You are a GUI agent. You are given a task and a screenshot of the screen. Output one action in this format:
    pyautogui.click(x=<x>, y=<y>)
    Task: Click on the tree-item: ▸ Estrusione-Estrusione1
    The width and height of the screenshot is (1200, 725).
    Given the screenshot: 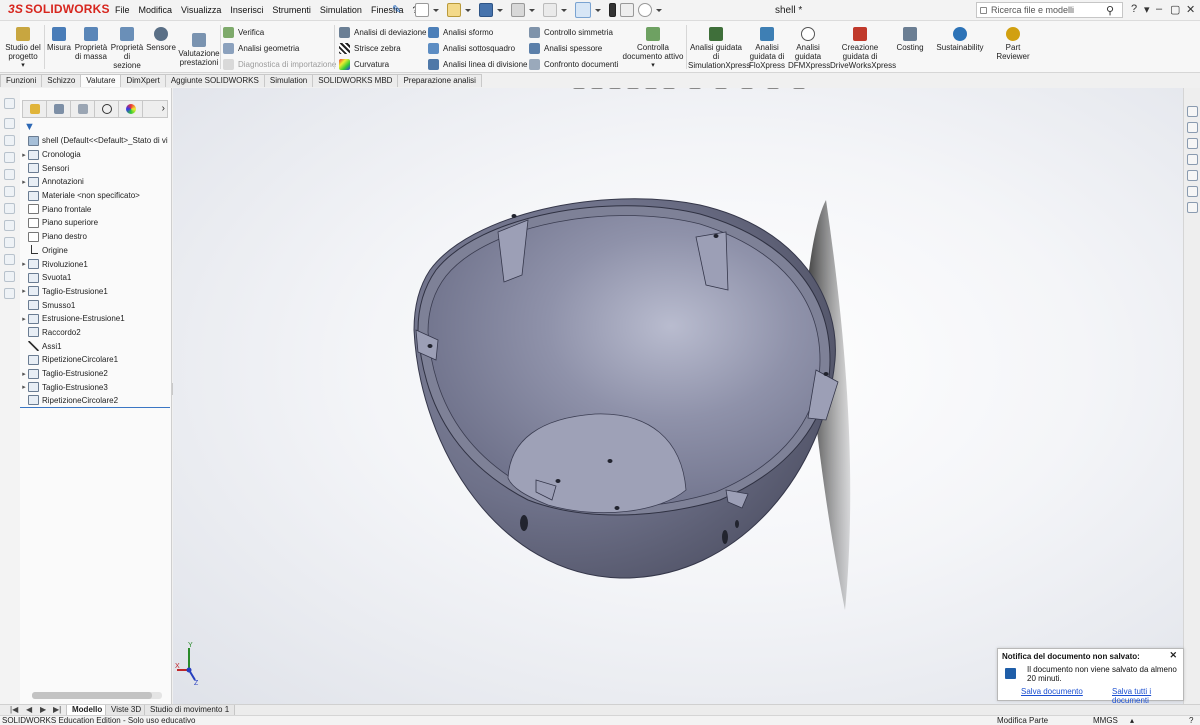 What is the action you would take?
    pyautogui.click(x=96, y=319)
    